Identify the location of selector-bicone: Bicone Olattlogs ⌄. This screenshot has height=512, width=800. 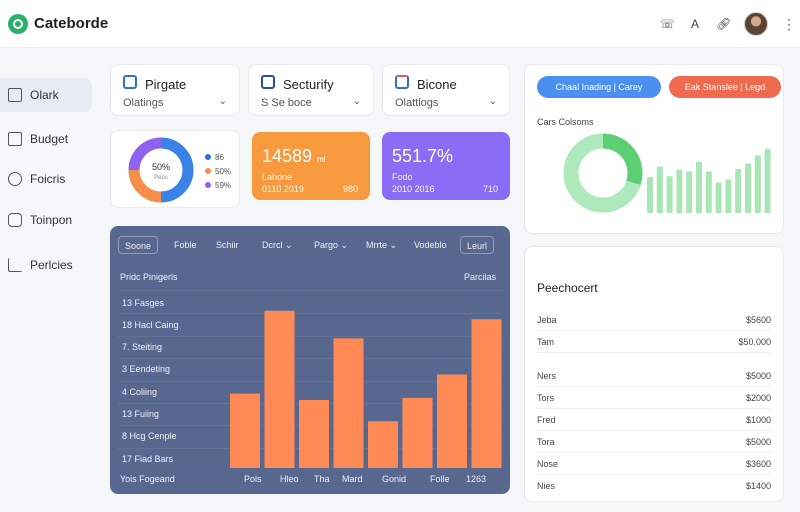
(446, 90).